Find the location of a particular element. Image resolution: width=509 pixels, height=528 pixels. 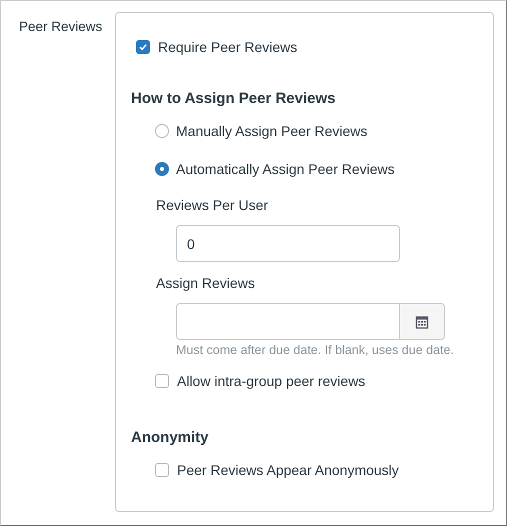

section-label: Peer Reviews is located at coordinates (61, 27).